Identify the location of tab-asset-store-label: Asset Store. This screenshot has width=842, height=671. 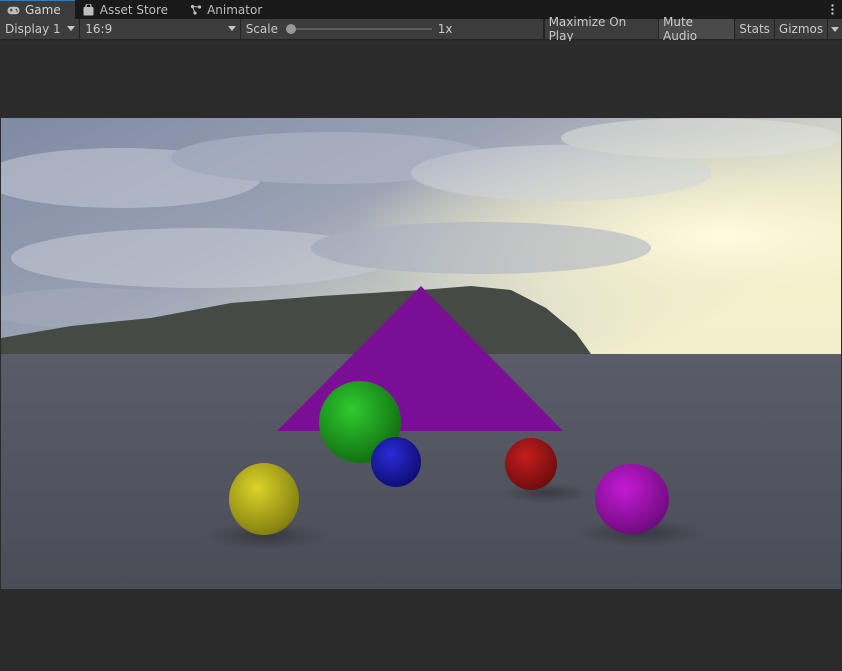
(134, 9).